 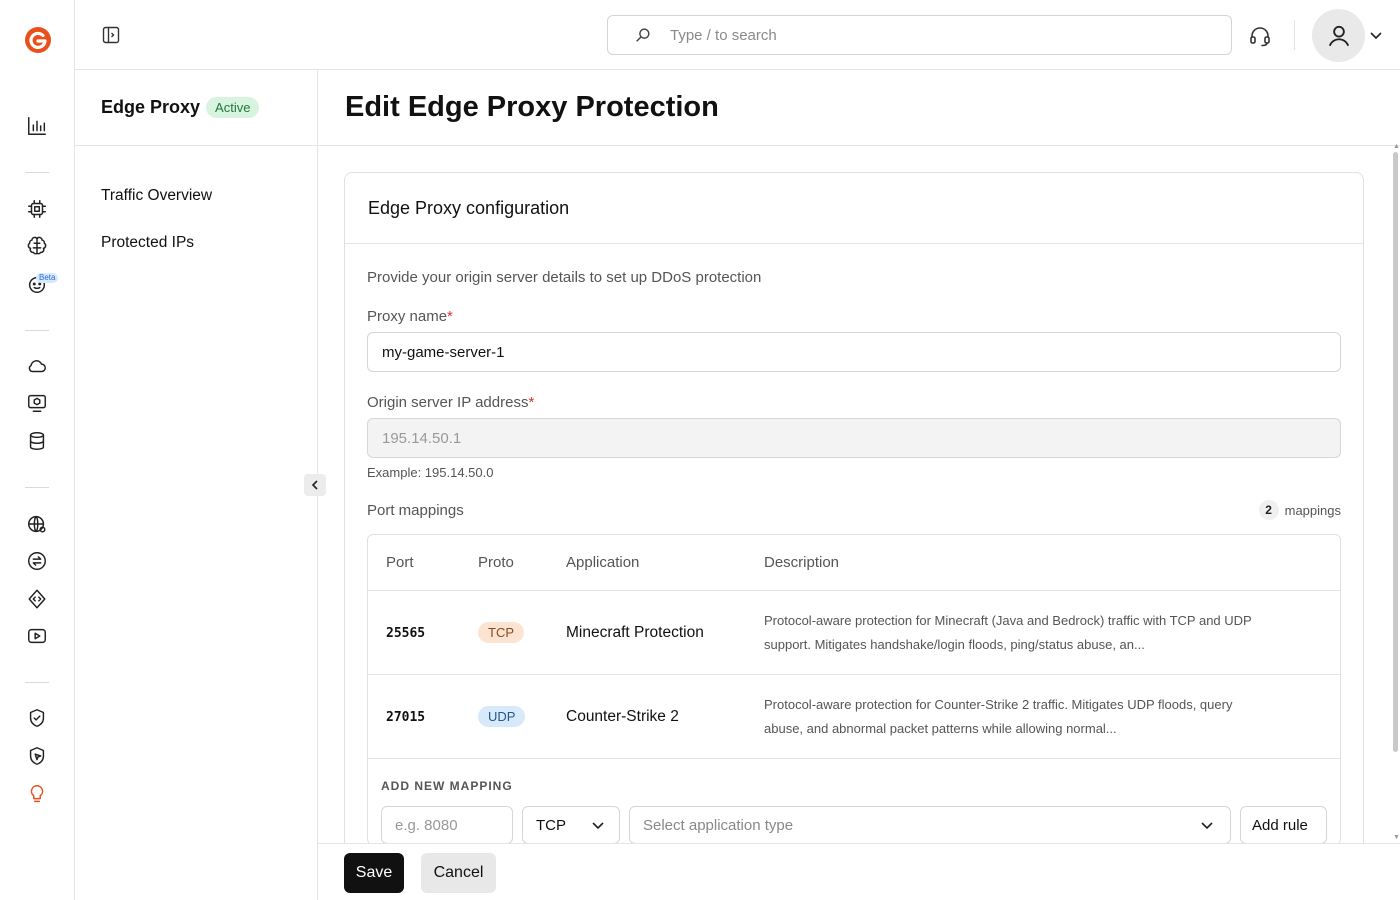 I want to click on user-icon, so click(x=1338, y=35).